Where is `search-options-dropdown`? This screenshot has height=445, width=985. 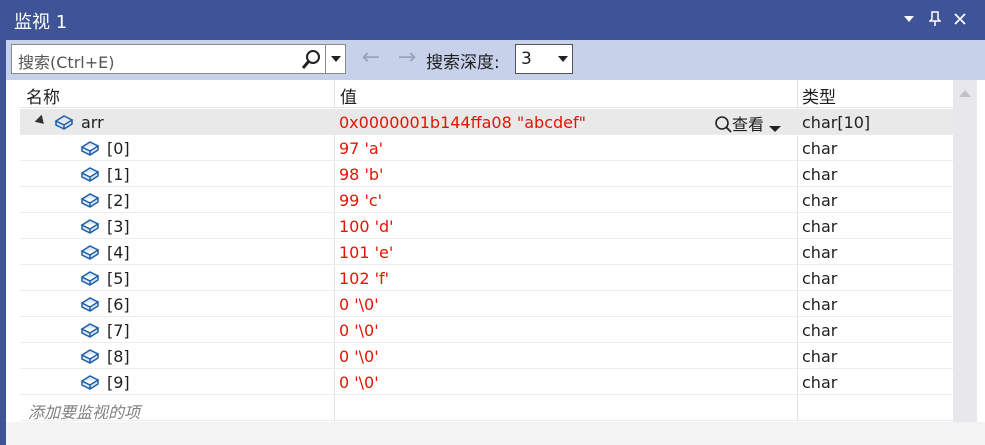
search-options-dropdown is located at coordinates (335, 59).